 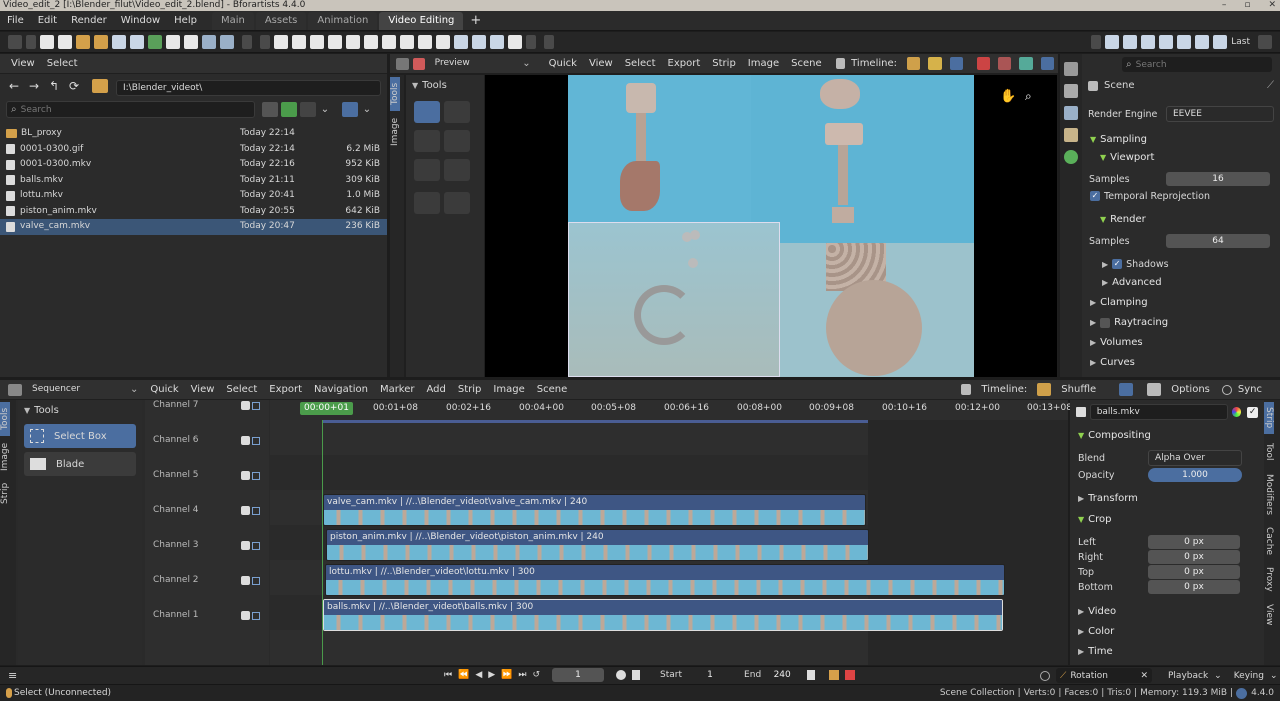 I want to click on menu-marker: Marker, so click(x=397, y=390).